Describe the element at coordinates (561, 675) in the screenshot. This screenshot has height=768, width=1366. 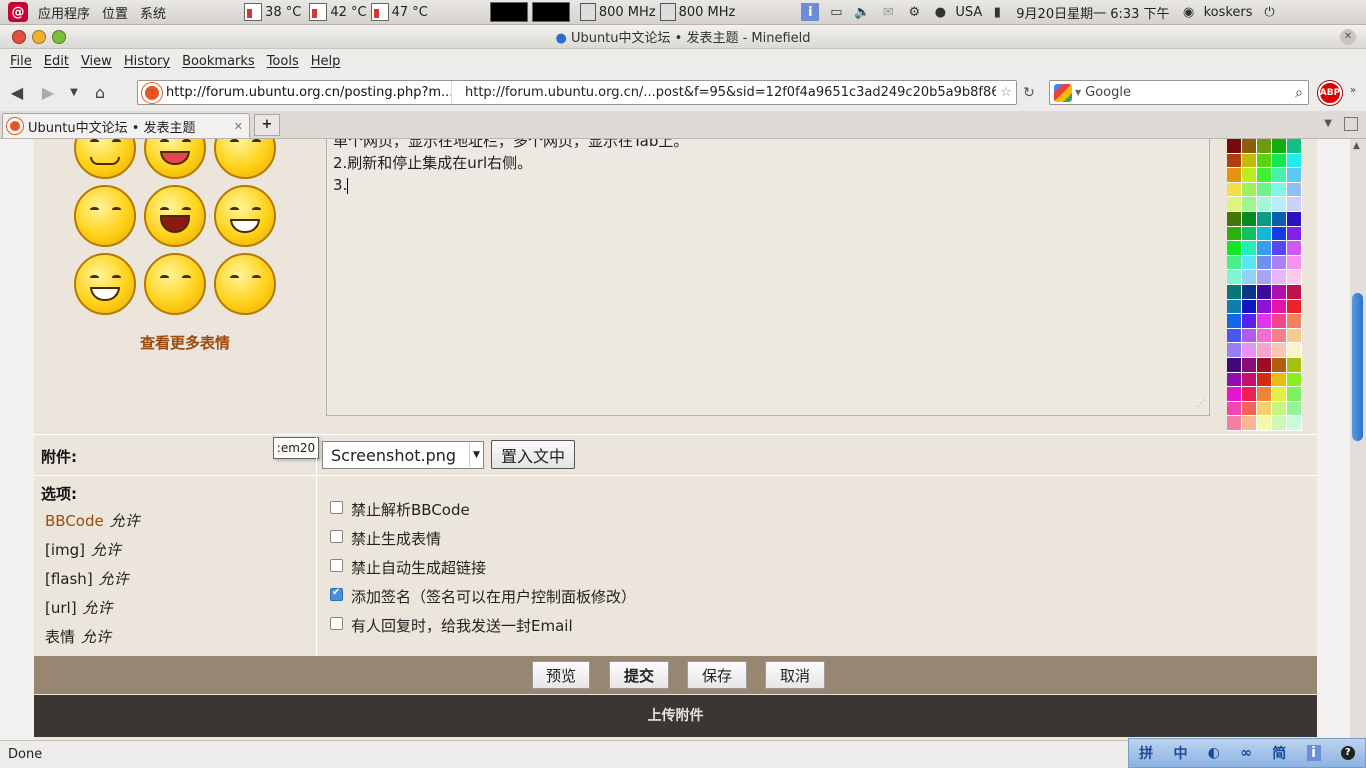
I see `preview-button: 预览` at that location.